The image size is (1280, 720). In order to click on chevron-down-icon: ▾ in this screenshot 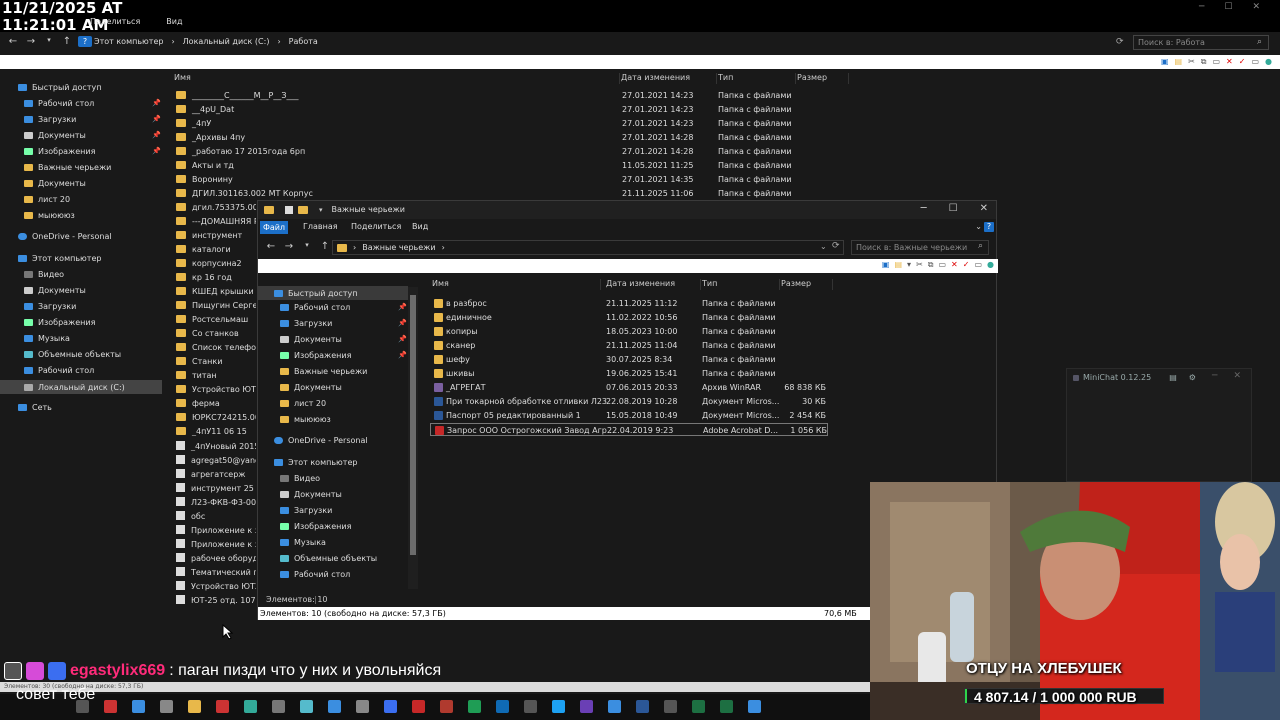, I will do `click(909, 265)`.